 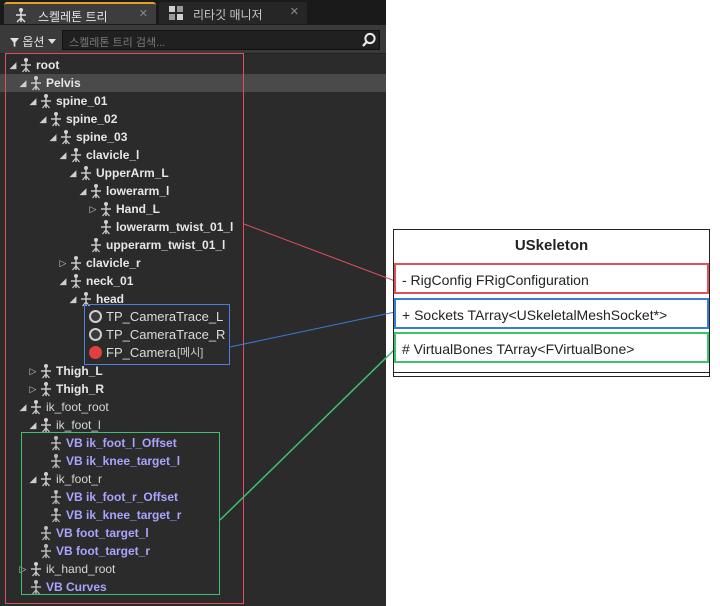 What do you see at coordinates (157, 334) in the screenshot?
I see `sockets-highlight-box` at bounding box center [157, 334].